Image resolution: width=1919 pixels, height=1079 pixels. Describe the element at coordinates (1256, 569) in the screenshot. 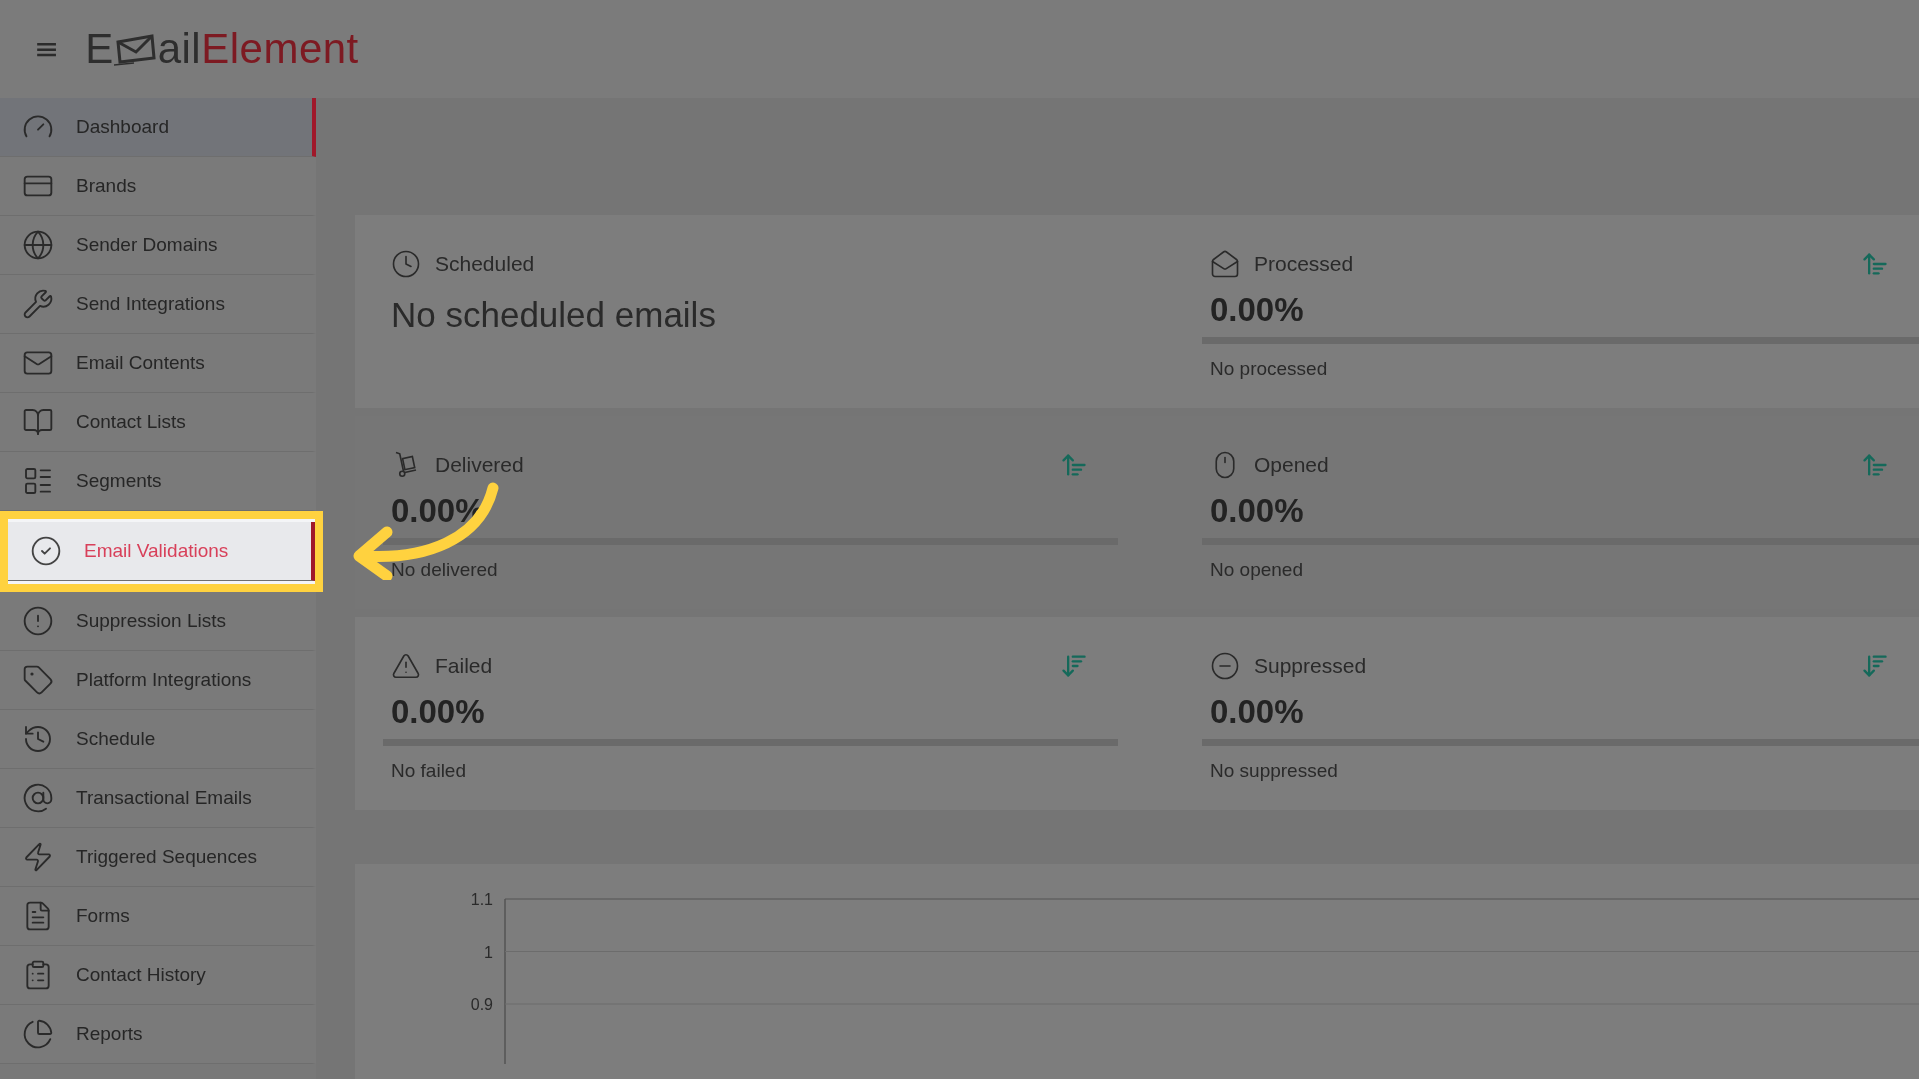

I see `stat-note: No opened` at that location.